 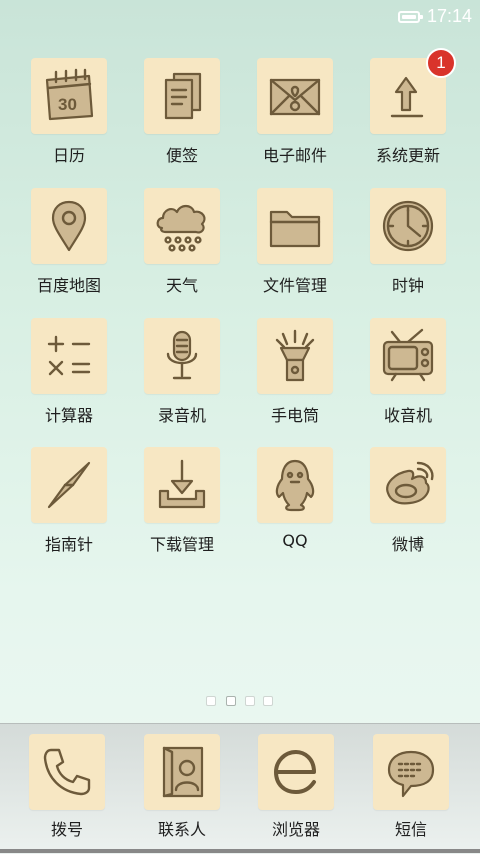 I want to click on app-flashlight: 手电筒, so click(x=295, y=372).